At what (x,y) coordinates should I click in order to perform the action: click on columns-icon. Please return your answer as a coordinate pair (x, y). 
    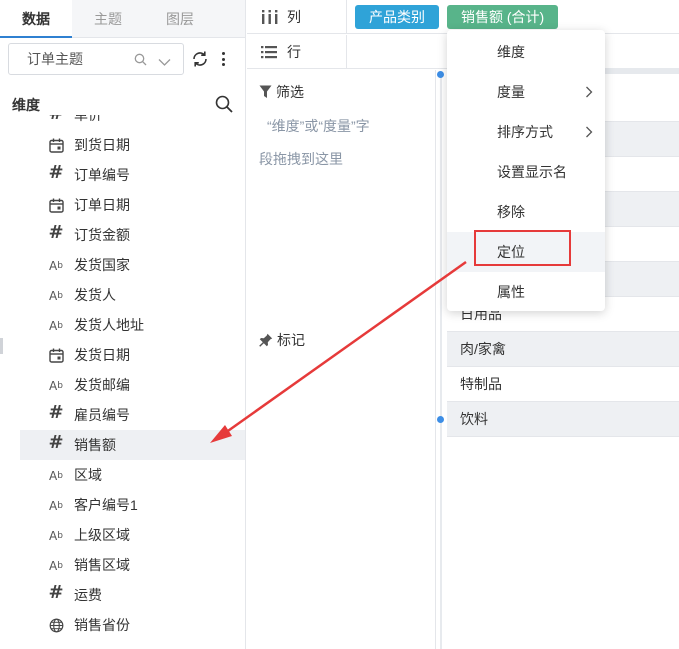
    Looking at the image, I should click on (270, 16).